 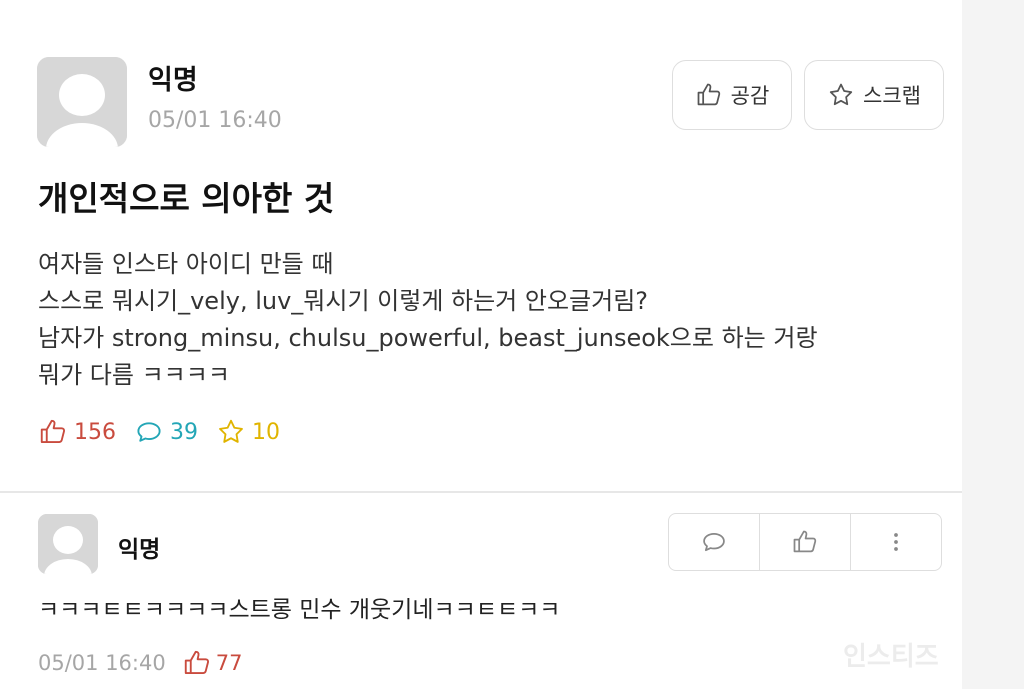 What do you see at coordinates (212, 663) in the screenshot?
I see `comment-like-count: 77` at bounding box center [212, 663].